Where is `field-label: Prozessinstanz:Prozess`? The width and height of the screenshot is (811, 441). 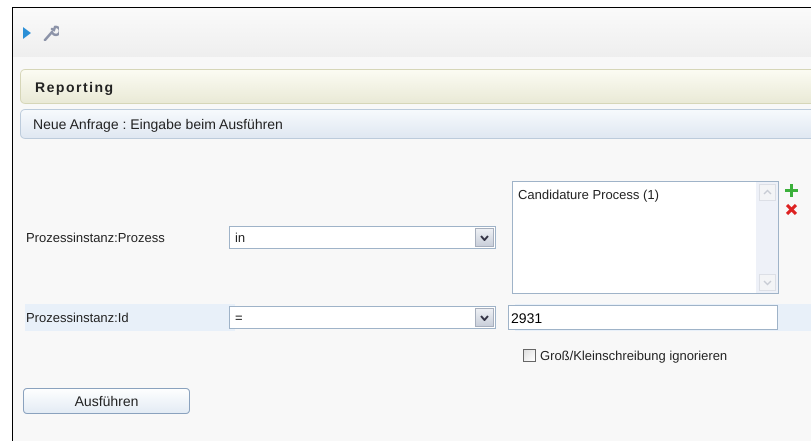
field-label: Prozessinstanz:Prozess is located at coordinates (95, 237).